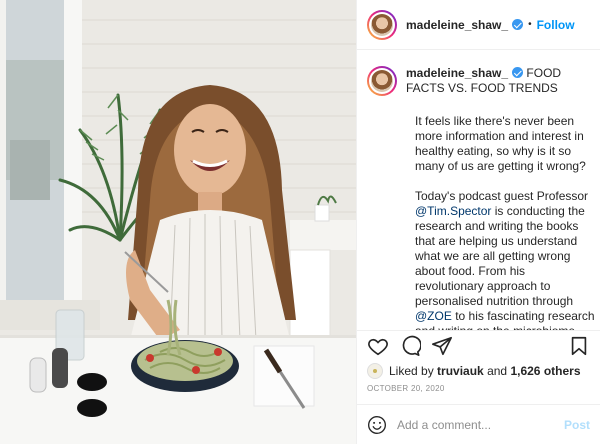  I want to click on follow-button: Follow, so click(556, 25).